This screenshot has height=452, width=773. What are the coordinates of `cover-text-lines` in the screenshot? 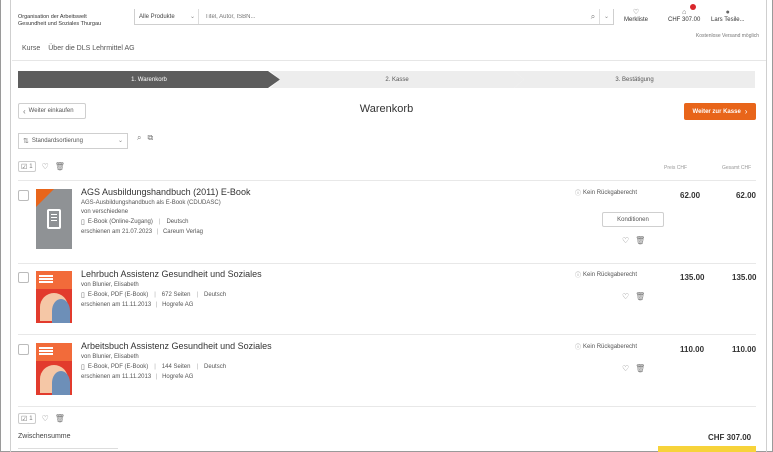 It's located at (46, 348).